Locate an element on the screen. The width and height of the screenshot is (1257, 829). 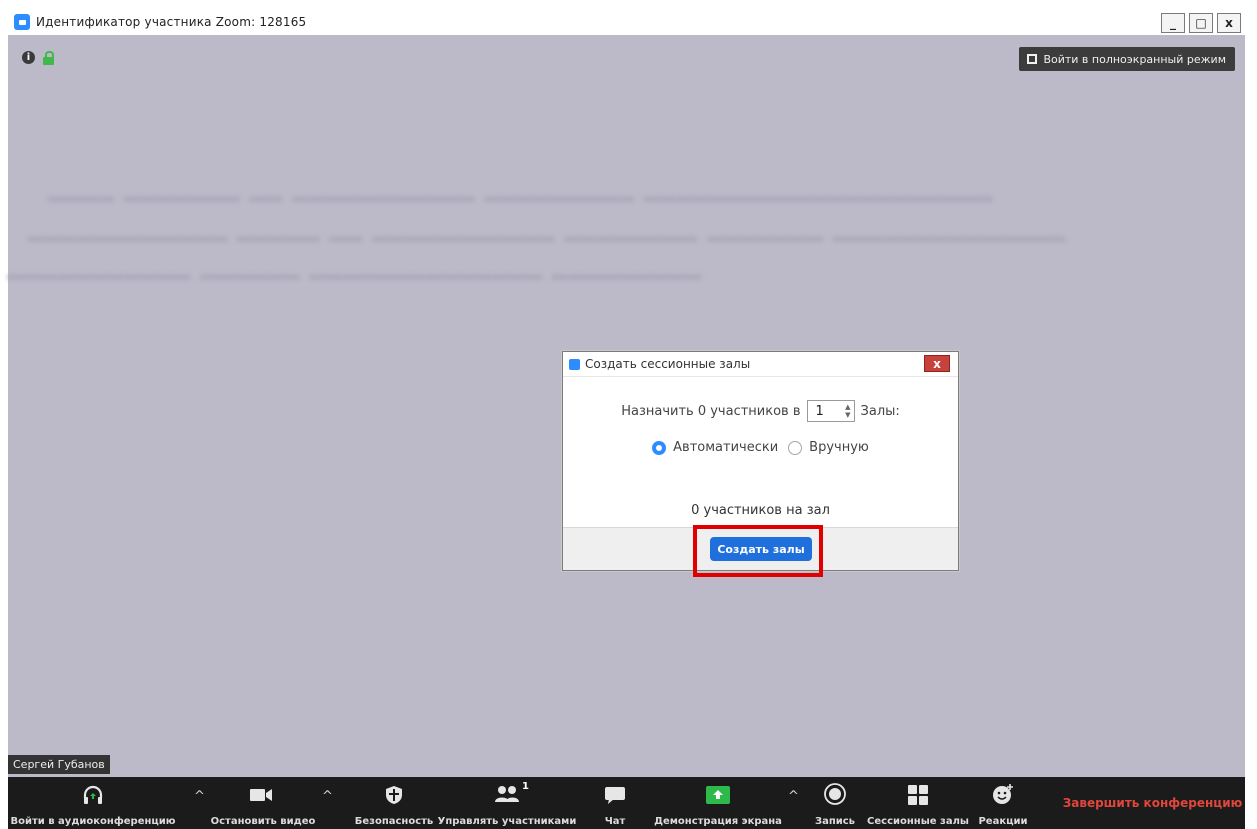
reaction-smiley-icon is located at coordinates (1003, 794).